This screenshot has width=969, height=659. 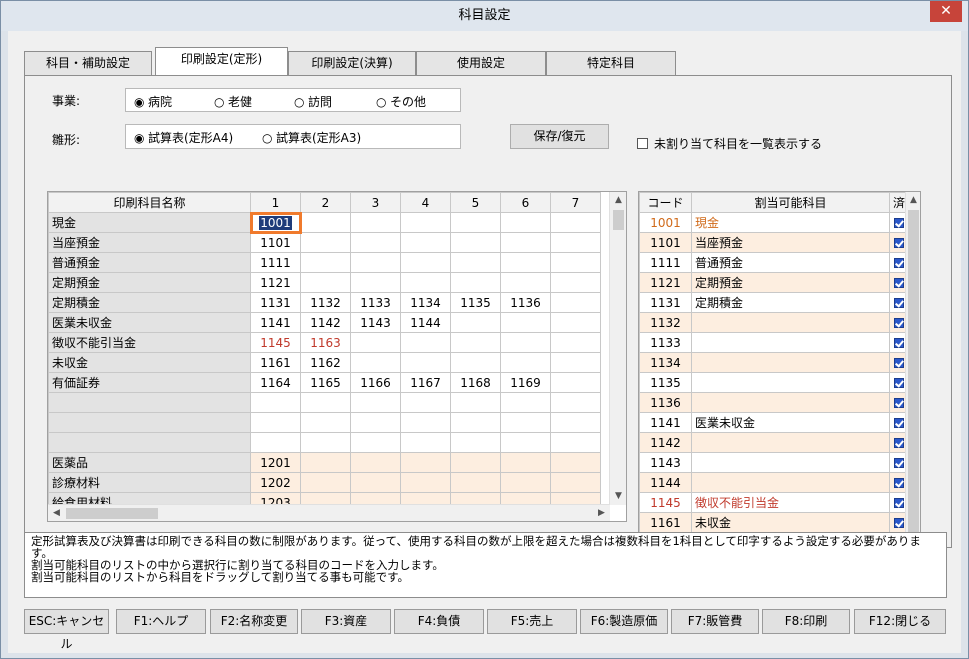 What do you see at coordinates (729, 143) in the screenshot?
I see `show-unassigned-checkbox: 未割り当て科目を一覧表示する` at bounding box center [729, 143].